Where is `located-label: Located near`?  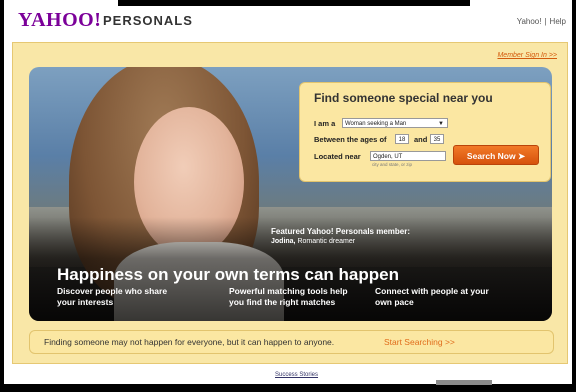
located-label: Located near is located at coordinates (337, 156).